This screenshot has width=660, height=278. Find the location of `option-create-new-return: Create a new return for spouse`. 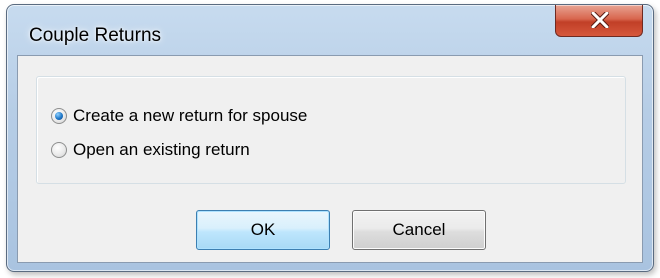

option-create-new-return: Create a new return for spouse is located at coordinates (179, 116).